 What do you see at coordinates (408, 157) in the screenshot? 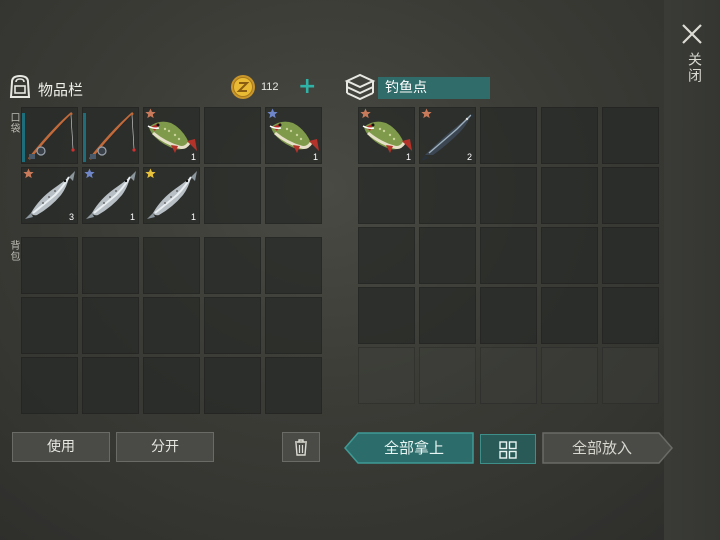
I see `item-quantity: 1` at bounding box center [408, 157].